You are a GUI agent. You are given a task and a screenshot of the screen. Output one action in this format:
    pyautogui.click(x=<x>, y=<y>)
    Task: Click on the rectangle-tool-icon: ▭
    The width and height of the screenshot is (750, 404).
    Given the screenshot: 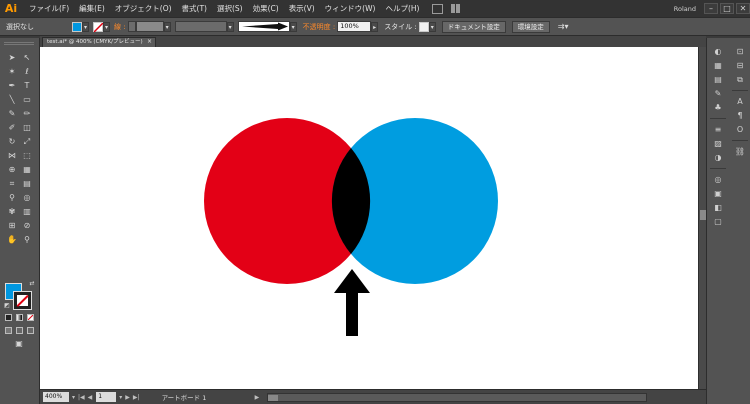 What is the action you would take?
    pyautogui.click(x=27, y=99)
    